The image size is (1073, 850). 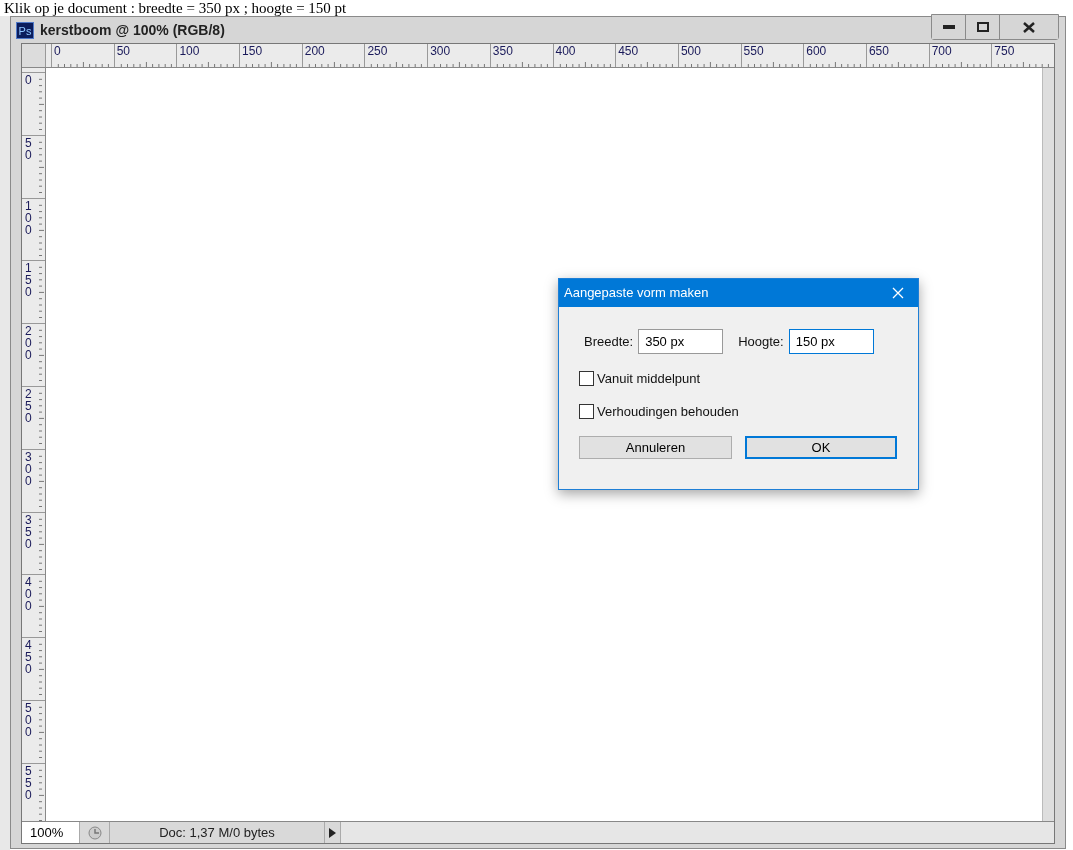 What do you see at coordinates (25, 30) in the screenshot?
I see `app-logo: Ps` at bounding box center [25, 30].